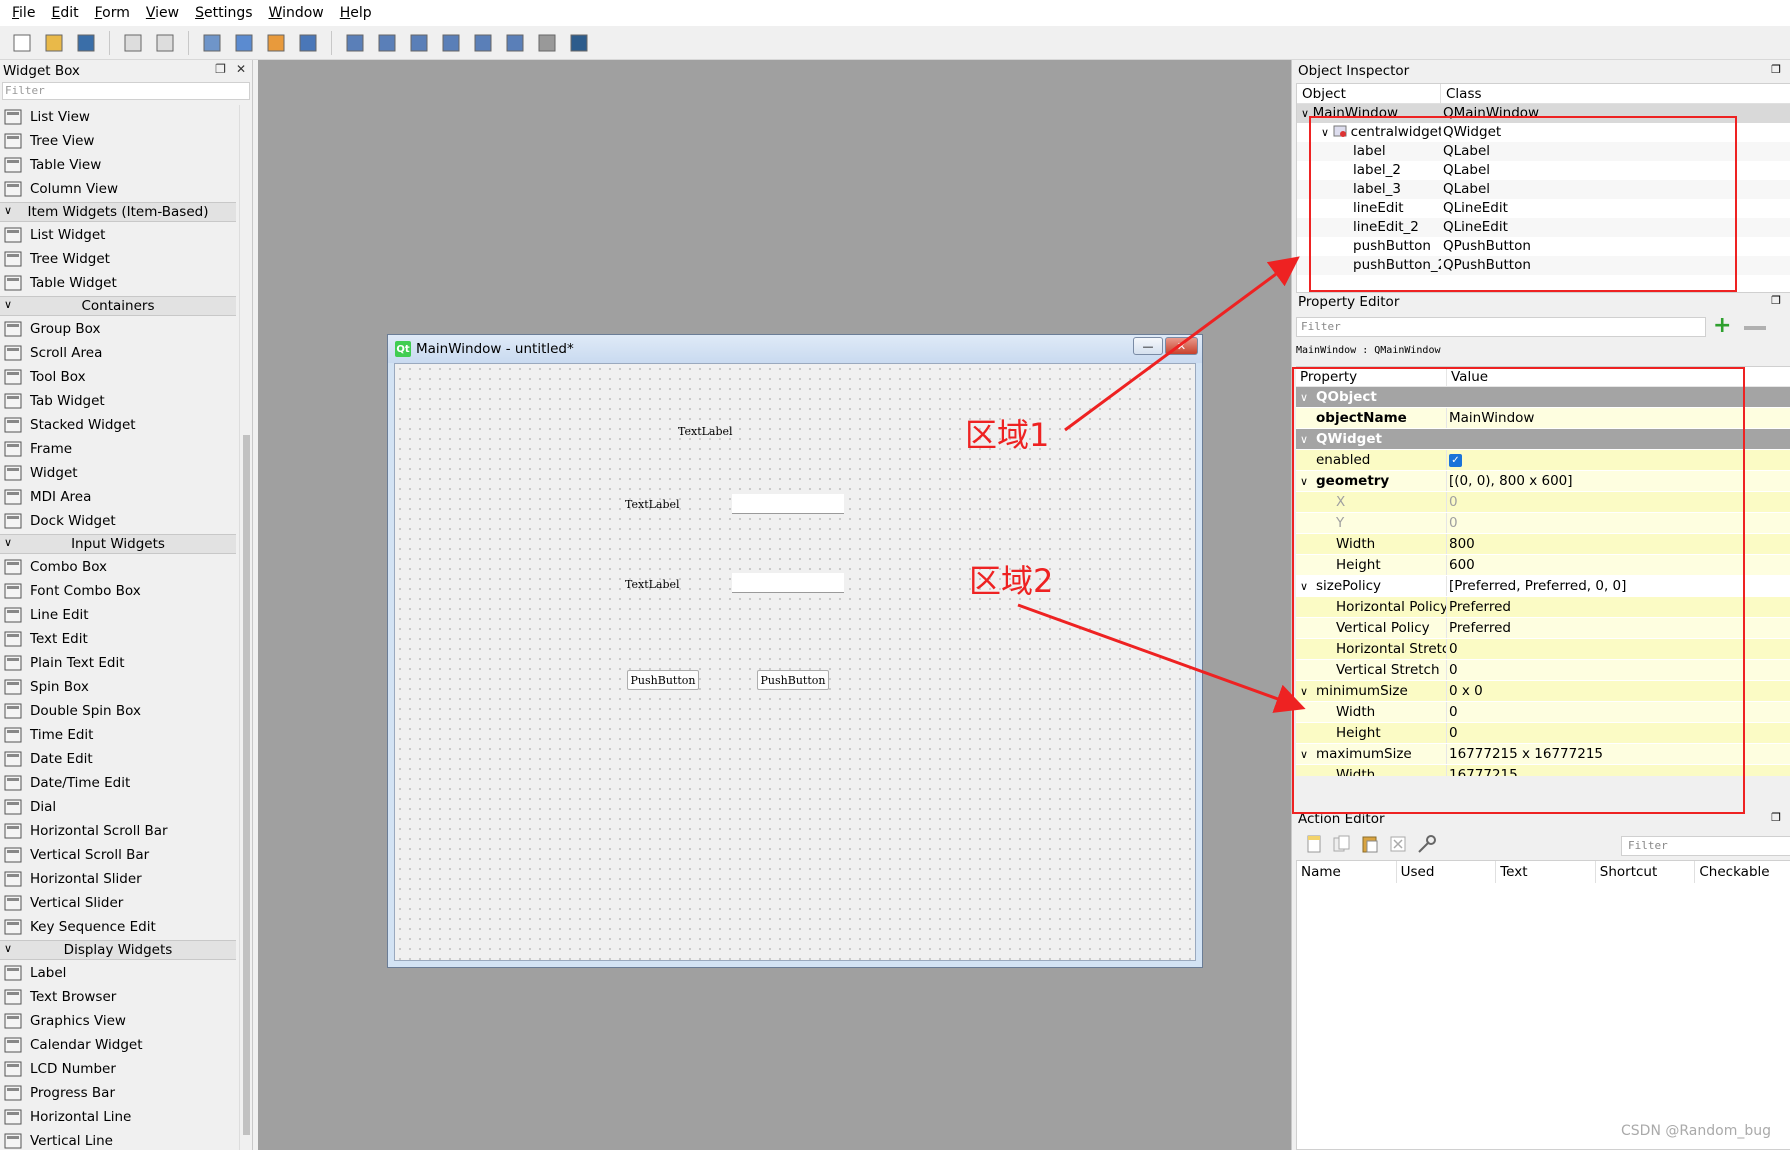 This screenshot has width=1790, height=1150. I want to click on column-header-class: Class, so click(1461, 93).